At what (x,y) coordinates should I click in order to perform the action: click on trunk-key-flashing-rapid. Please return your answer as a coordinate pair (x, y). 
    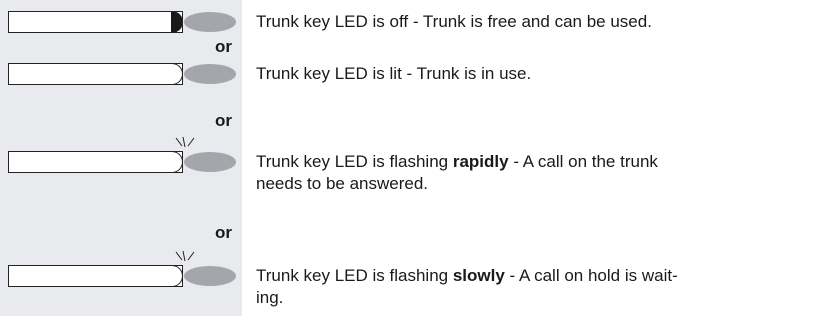
    Looking at the image, I should click on (122, 156).